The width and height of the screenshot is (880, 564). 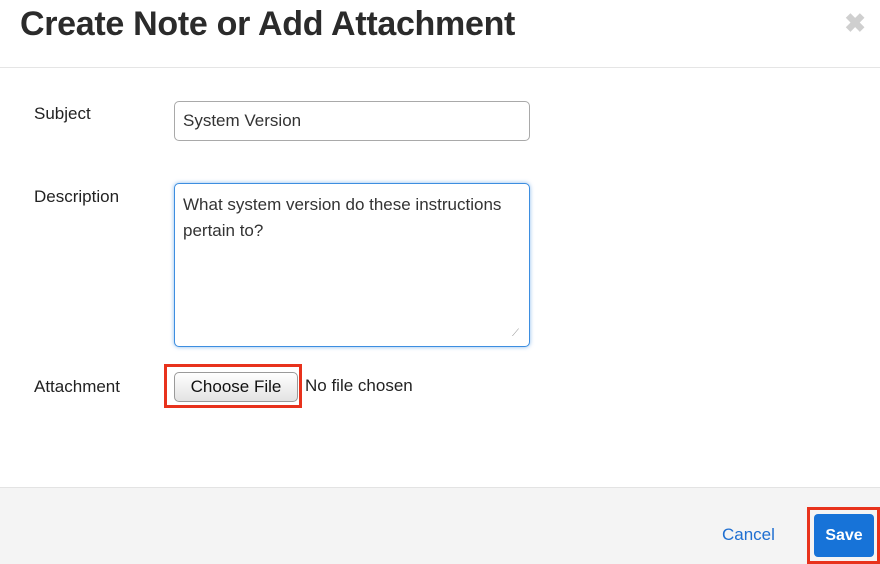 What do you see at coordinates (77, 196) in the screenshot?
I see `description-label: Description` at bounding box center [77, 196].